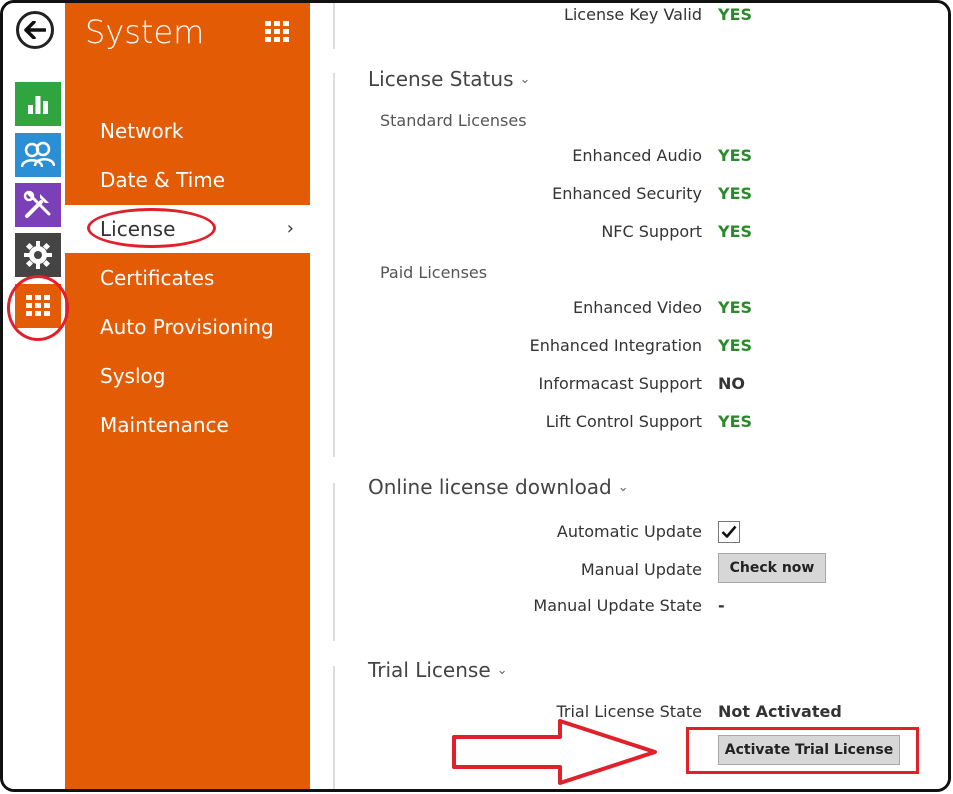  What do you see at coordinates (735, 307) in the screenshot?
I see `enhanced-video-value: YES` at bounding box center [735, 307].